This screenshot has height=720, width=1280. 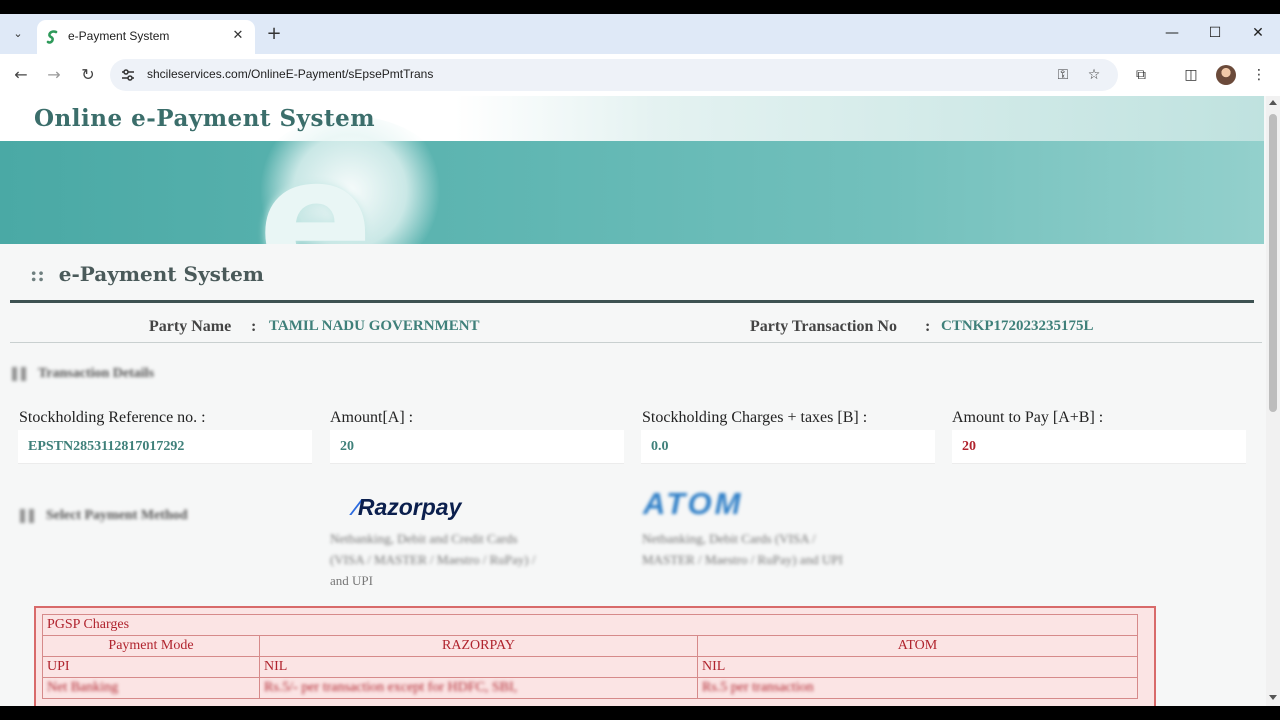 What do you see at coordinates (96, 373) in the screenshot?
I see `transaction-details-text: Transaction Details` at bounding box center [96, 373].